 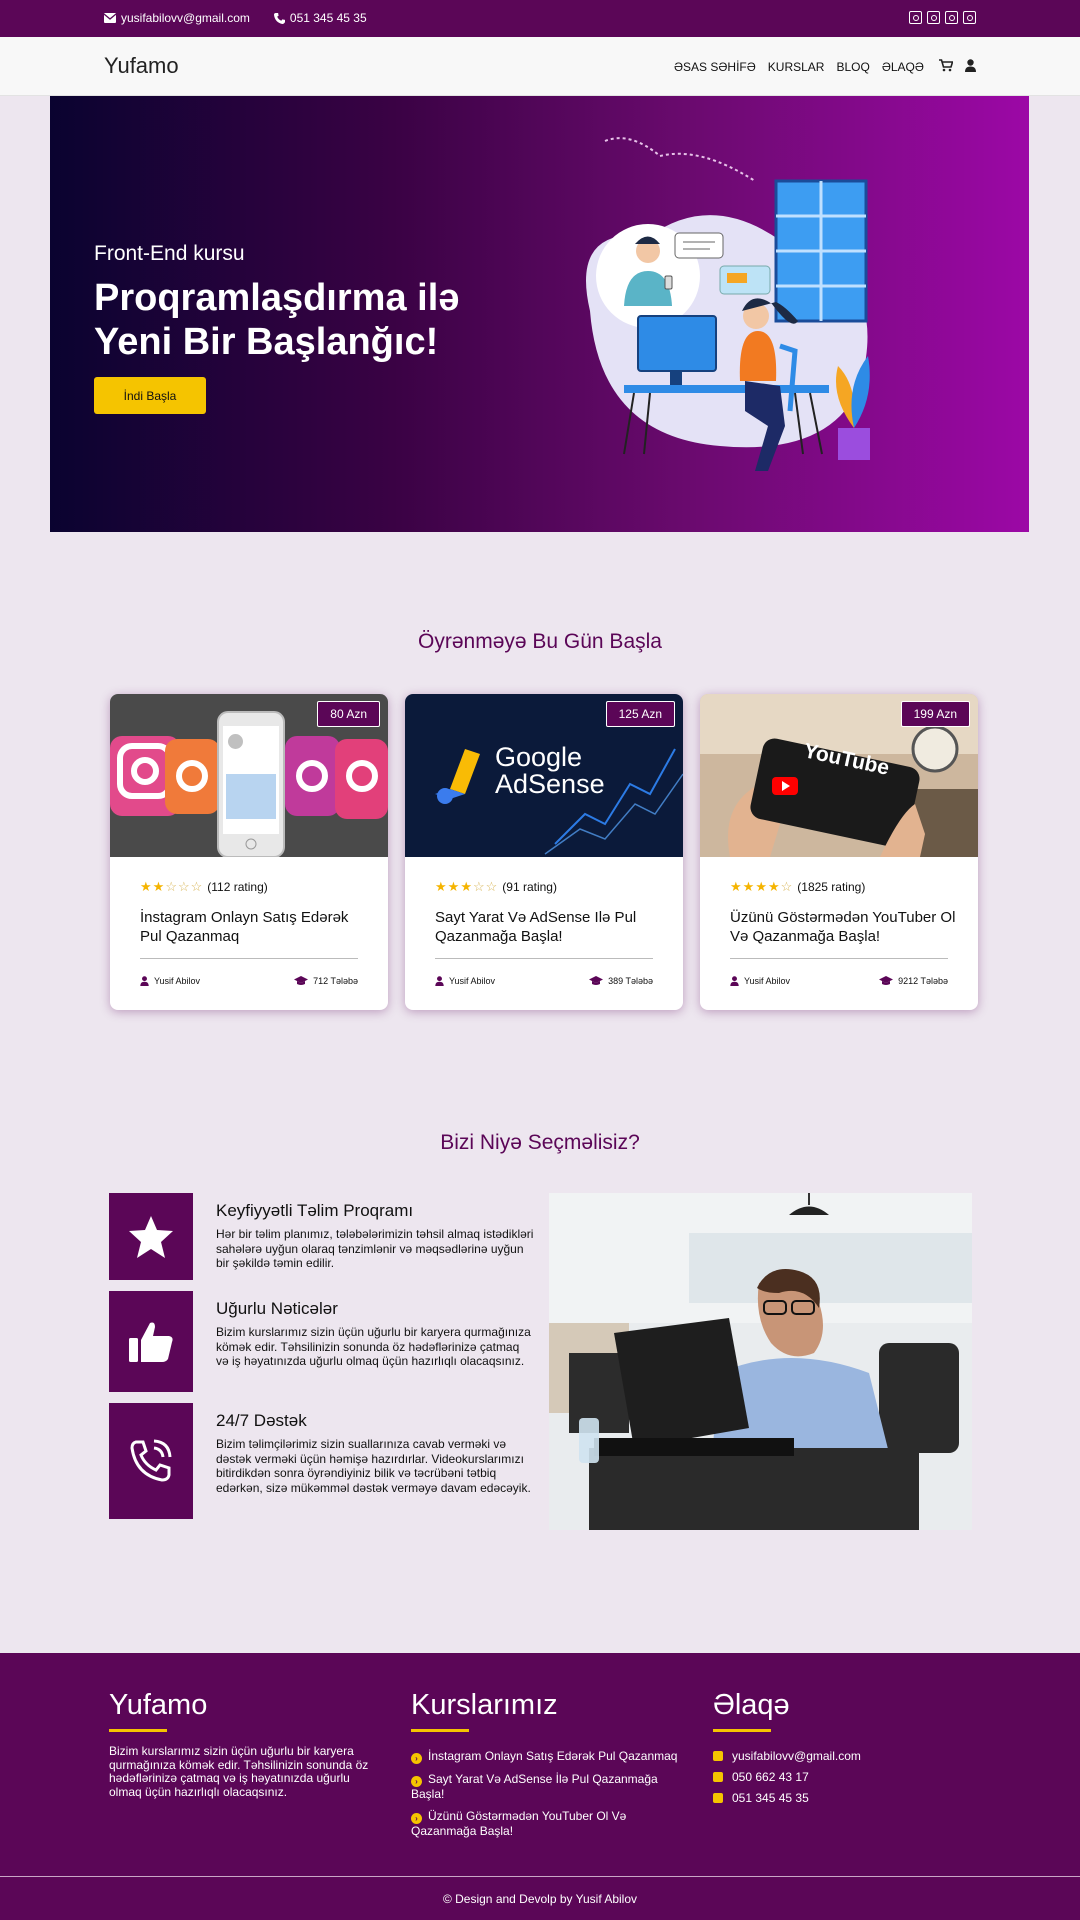 I want to click on nav-icons, so click(x=957, y=65).